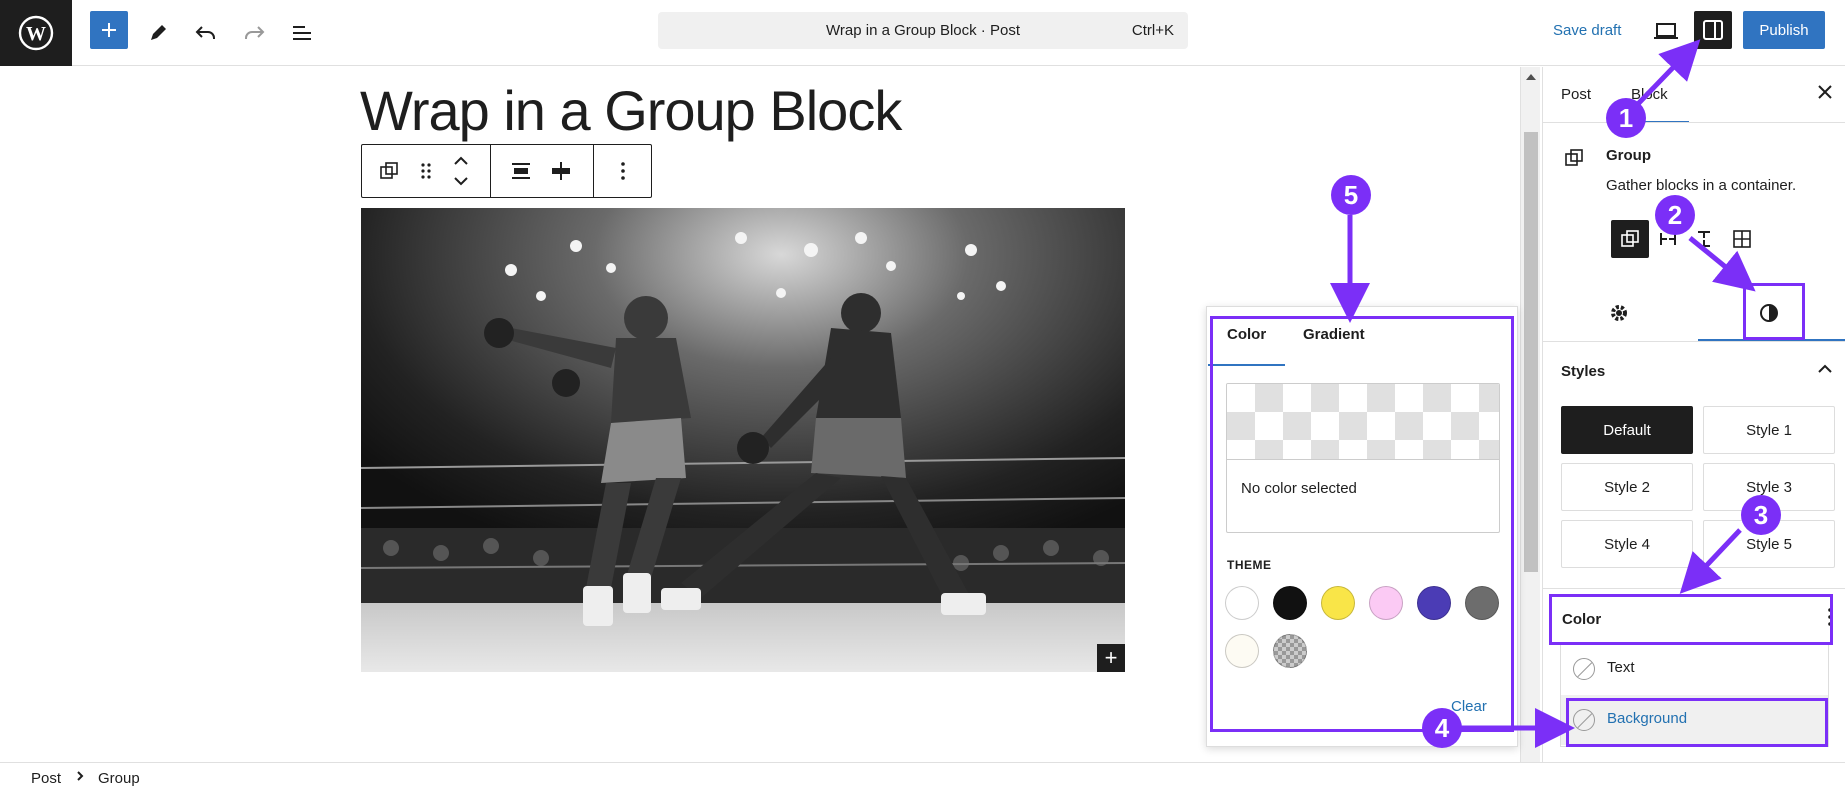  I want to click on breadcrumb: Post Group, so click(922, 775).